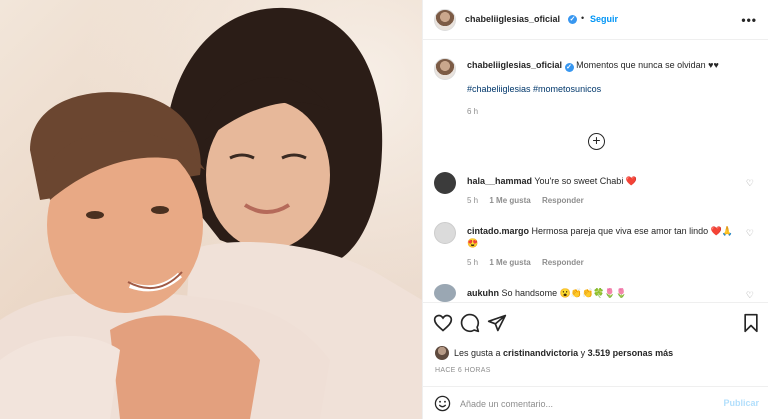  I want to click on comment-input, so click(585, 404).